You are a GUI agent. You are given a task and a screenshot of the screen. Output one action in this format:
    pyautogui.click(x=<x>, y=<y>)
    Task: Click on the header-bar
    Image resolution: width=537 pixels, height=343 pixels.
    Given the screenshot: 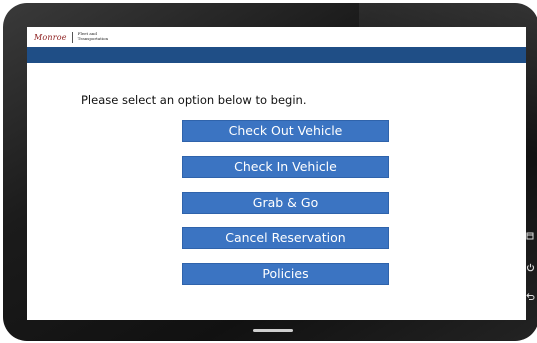 What is the action you would take?
    pyautogui.click(x=276, y=55)
    